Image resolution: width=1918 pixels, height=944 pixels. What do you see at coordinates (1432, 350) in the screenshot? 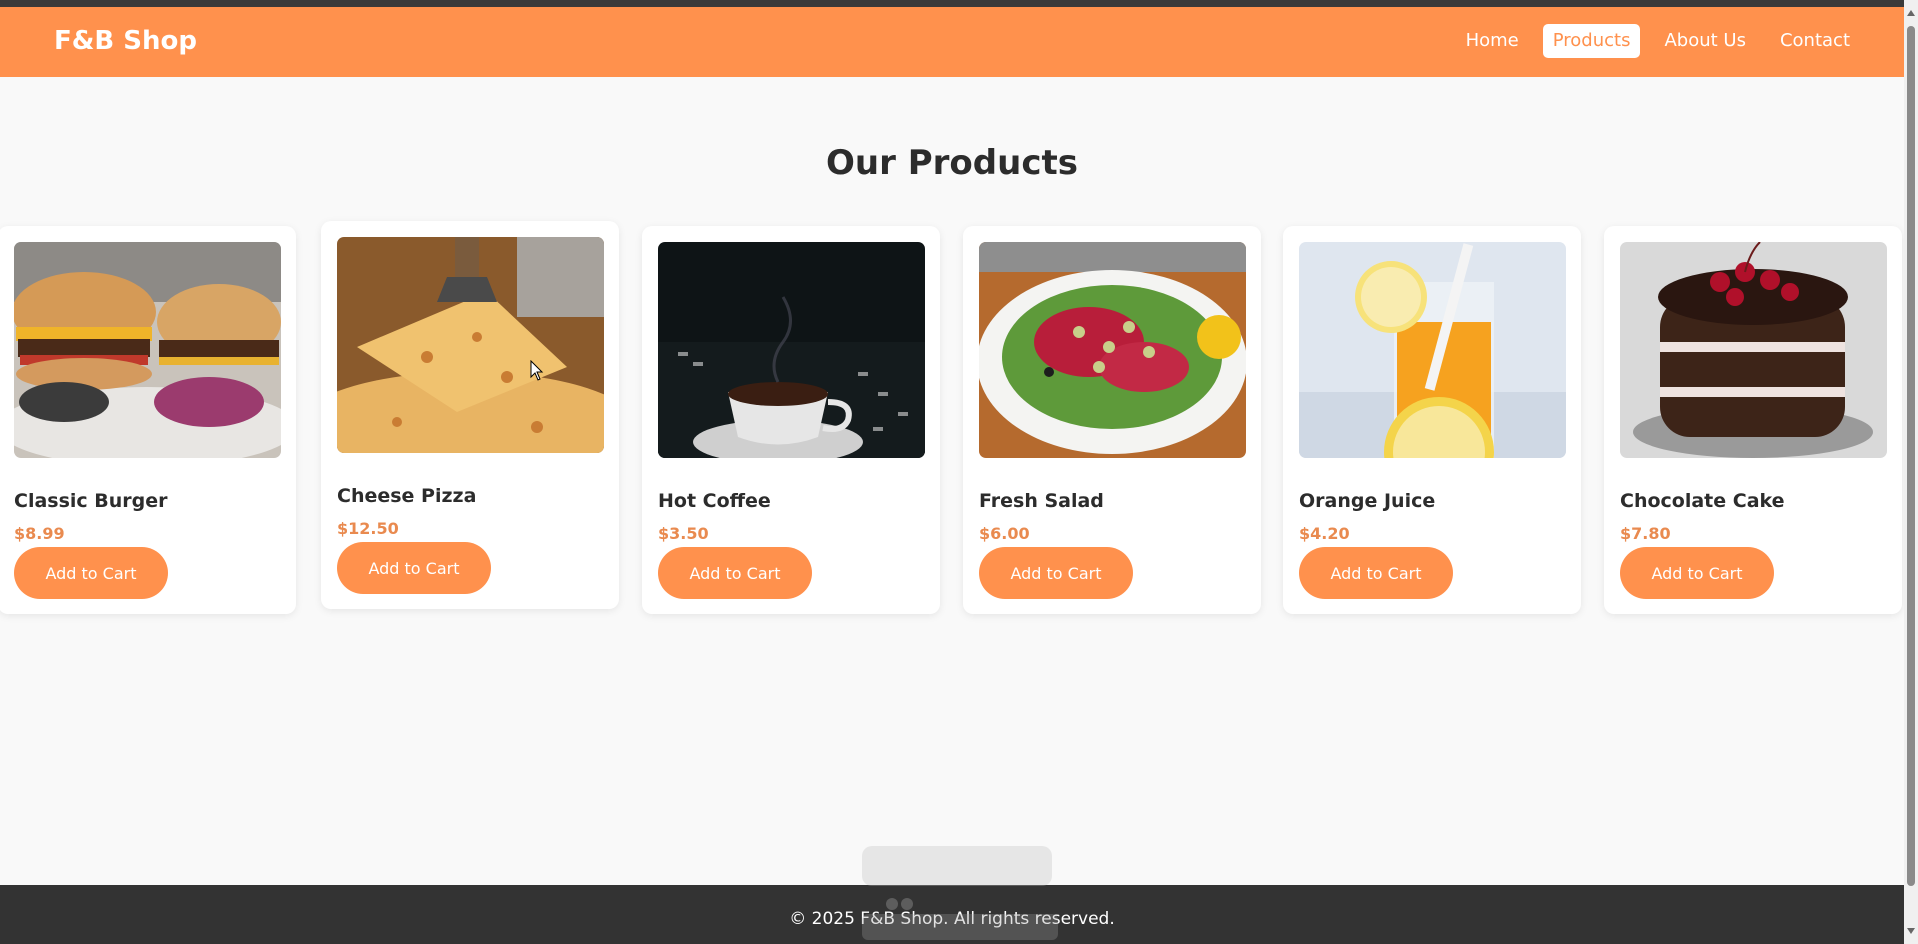
I see `juice-image` at bounding box center [1432, 350].